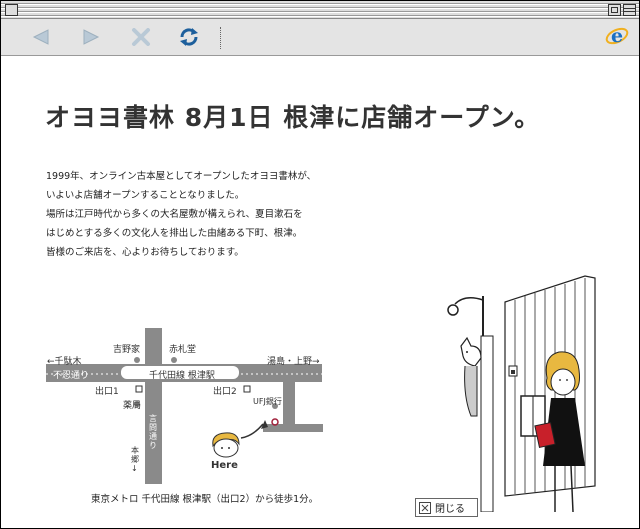 The width and height of the screenshot is (640, 529). Describe the element at coordinates (145, 195) in the screenshot. I see `paragraph-line: いよいよ店舗オープンすることとなりました。` at that location.